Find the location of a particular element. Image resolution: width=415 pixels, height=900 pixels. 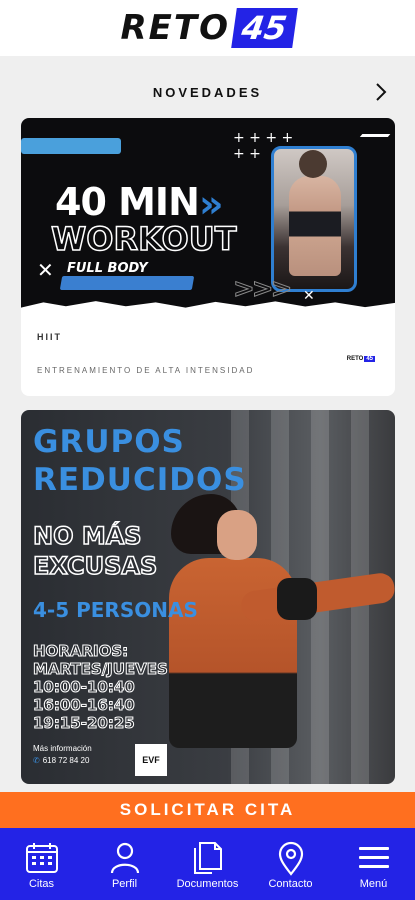

app-logo: RETO 45 is located at coordinates (209, 28).